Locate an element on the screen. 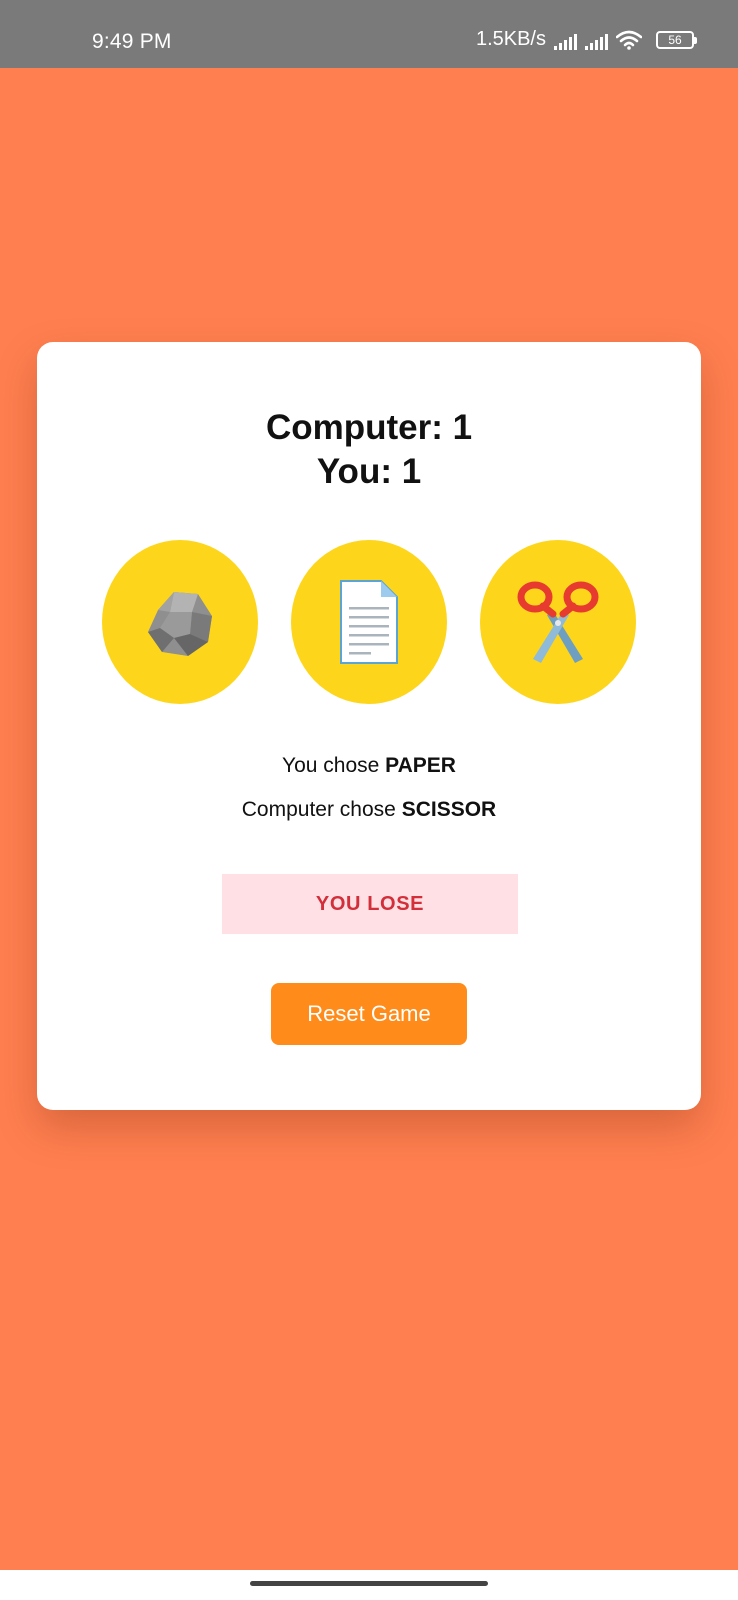 The image size is (738, 1600). reset-game-button: Reset Game is located at coordinates (369, 1014).